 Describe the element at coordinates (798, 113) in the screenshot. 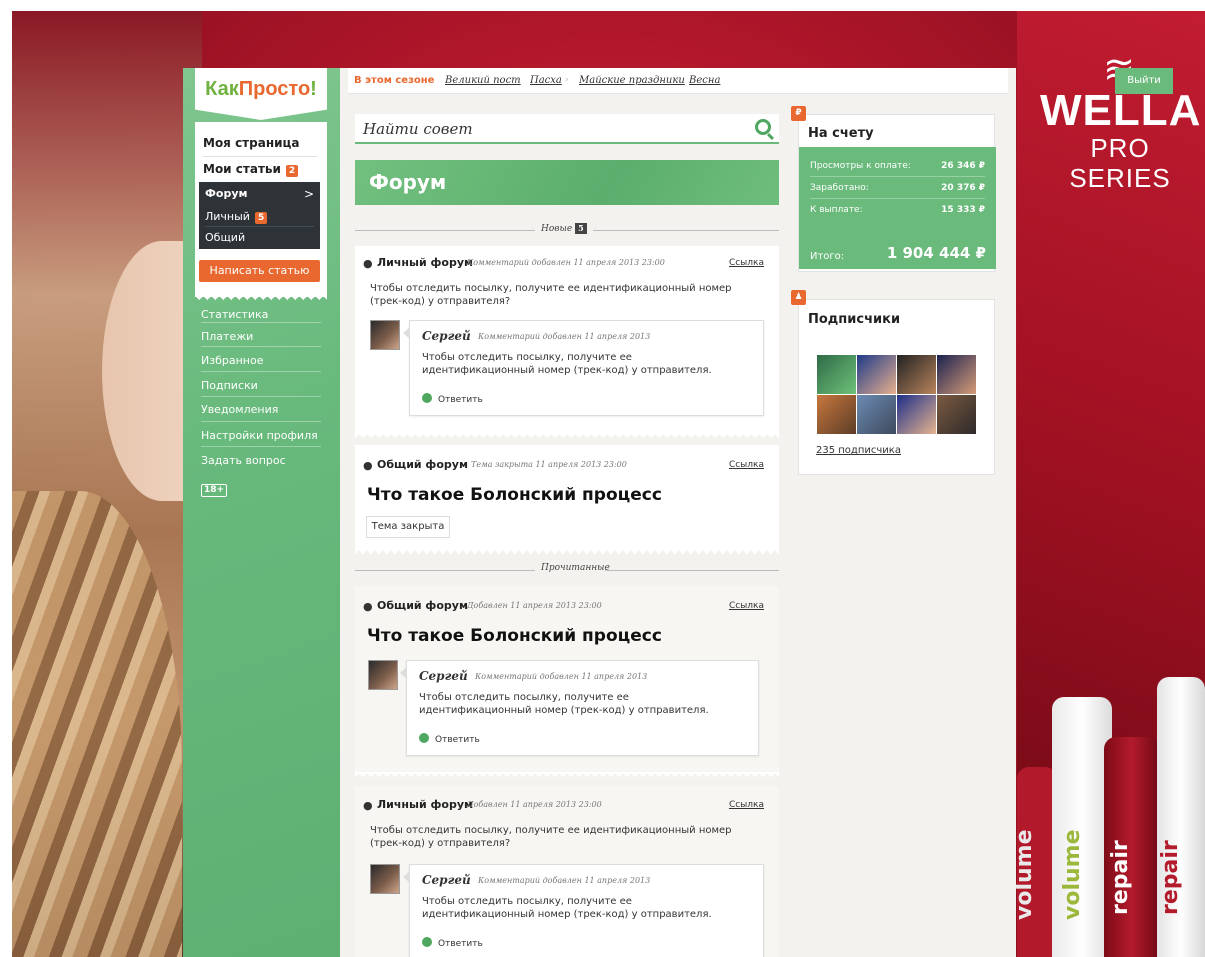

I see `ruble-icon: ₽` at that location.